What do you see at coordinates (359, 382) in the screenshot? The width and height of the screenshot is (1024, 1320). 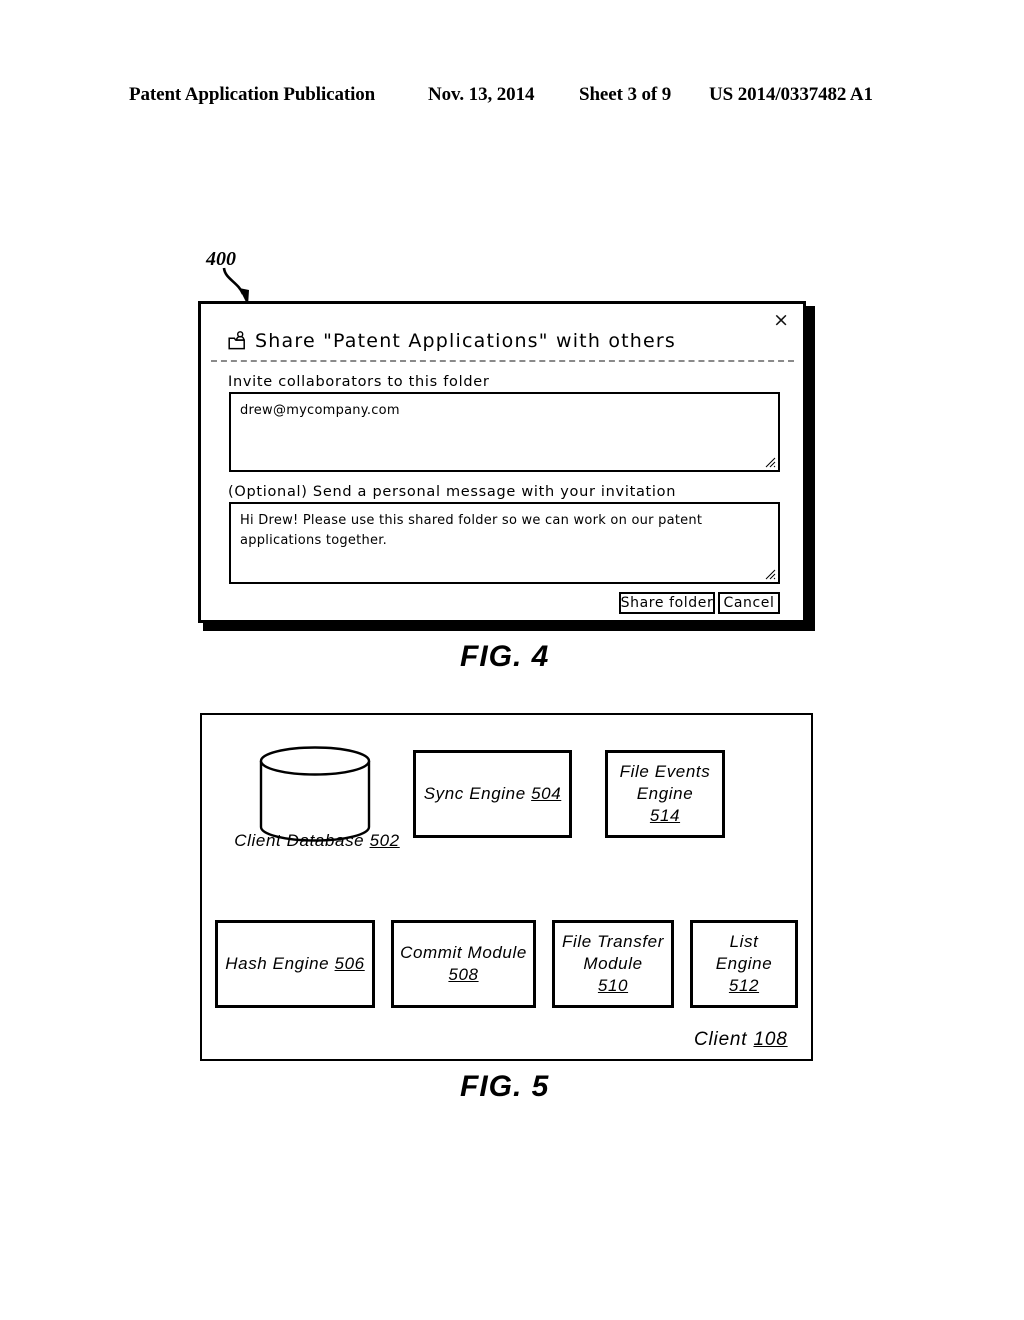 I see `invite-field-label: Invite collaborators to this folder` at bounding box center [359, 382].